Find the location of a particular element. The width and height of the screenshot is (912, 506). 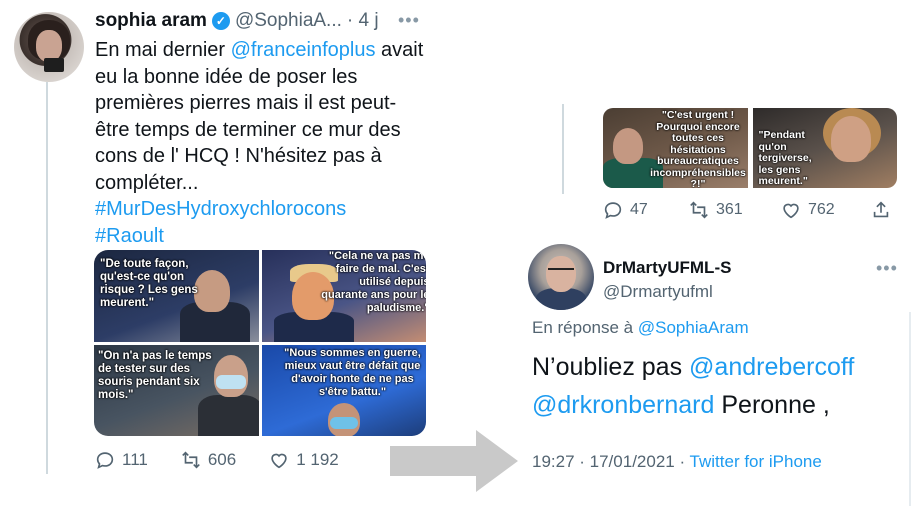

replying-to: En réponse à @SophiaAram is located at coordinates (640, 328).